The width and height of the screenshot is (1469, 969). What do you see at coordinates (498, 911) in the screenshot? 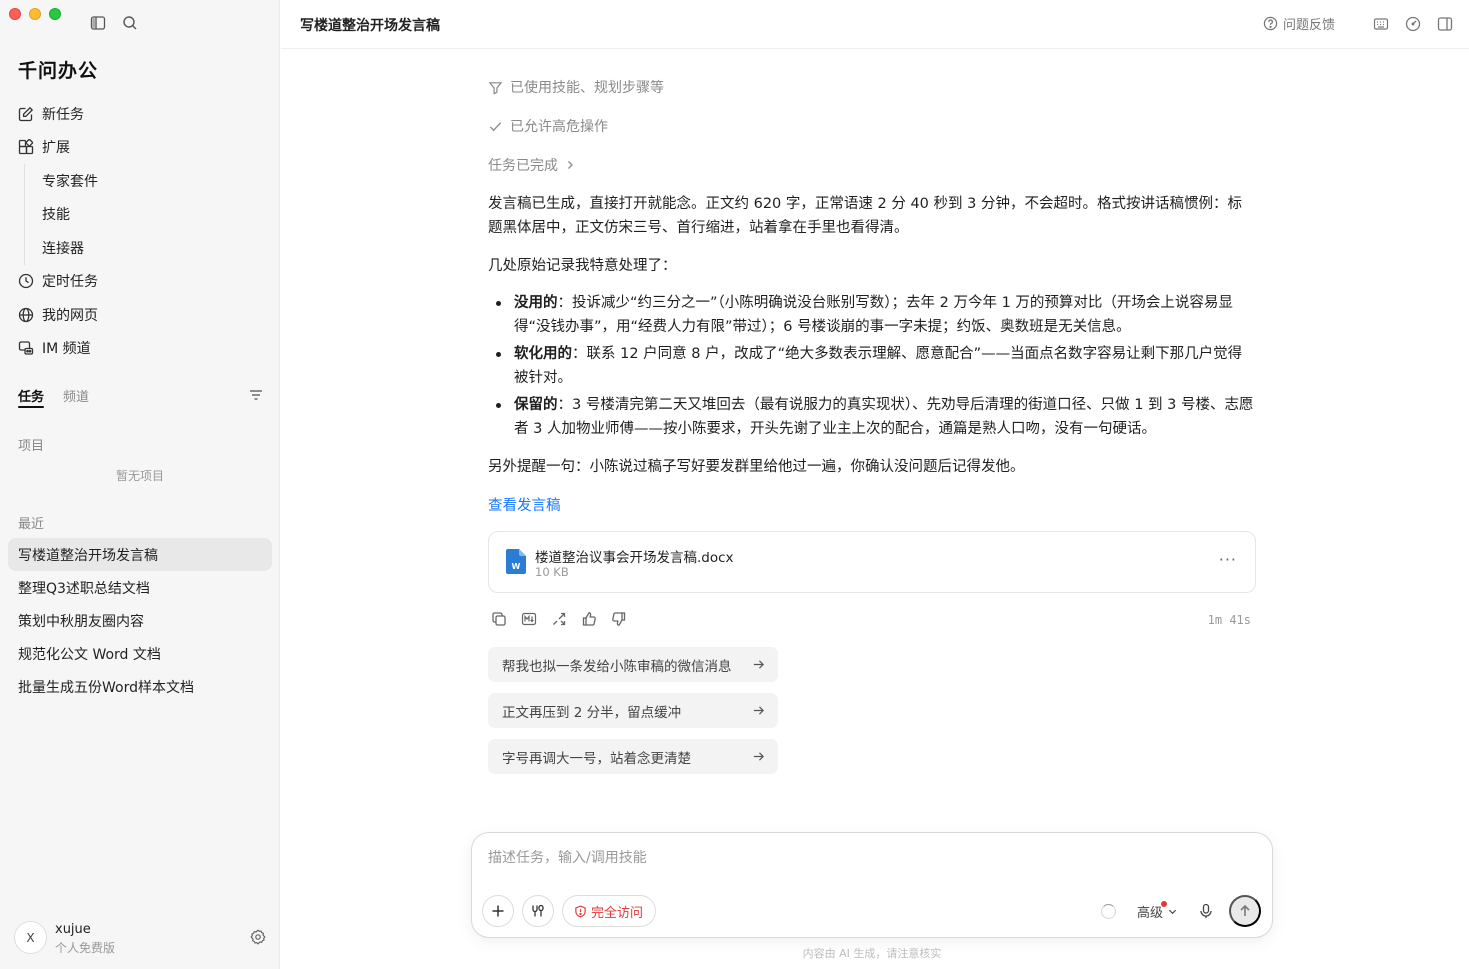
I see `add-button` at bounding box center [498, 911].